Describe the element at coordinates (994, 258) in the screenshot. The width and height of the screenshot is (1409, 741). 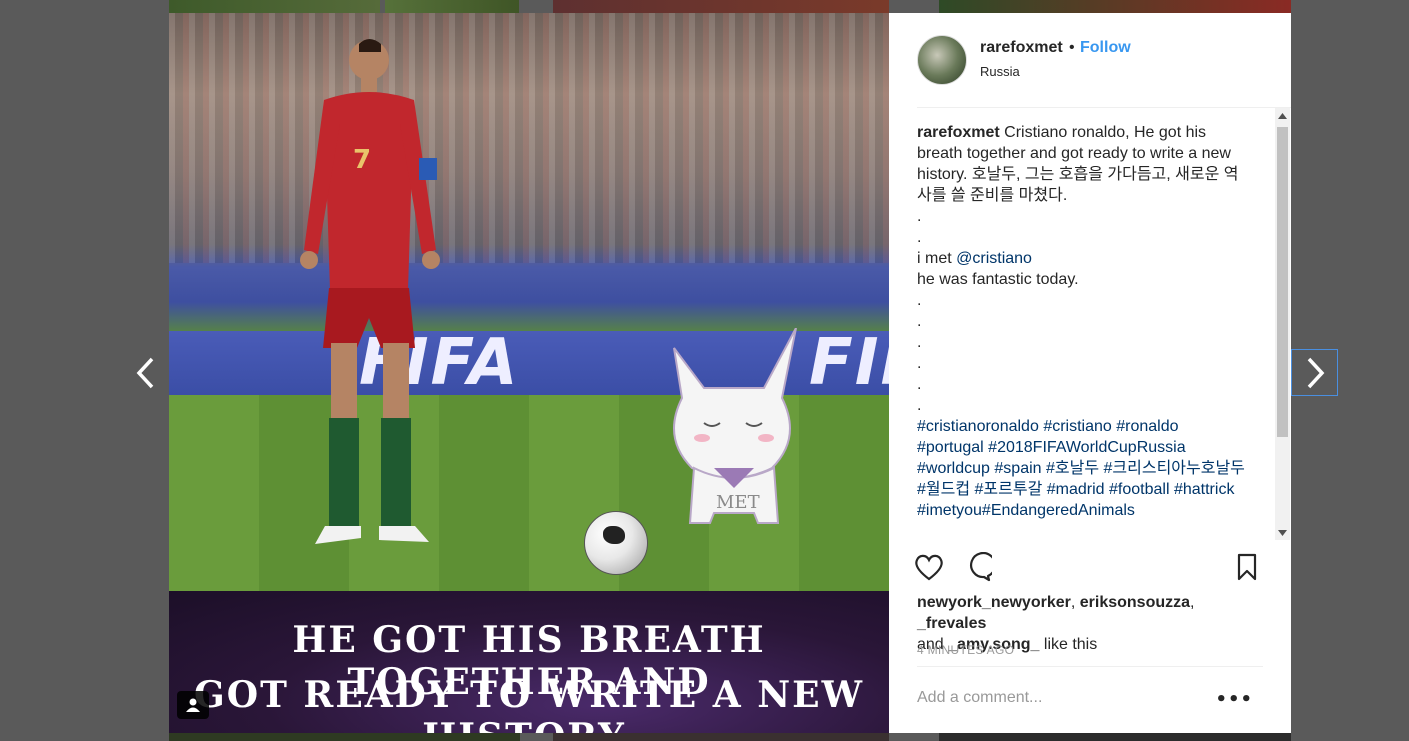
I see `mention-link: @cristiano` at that location.